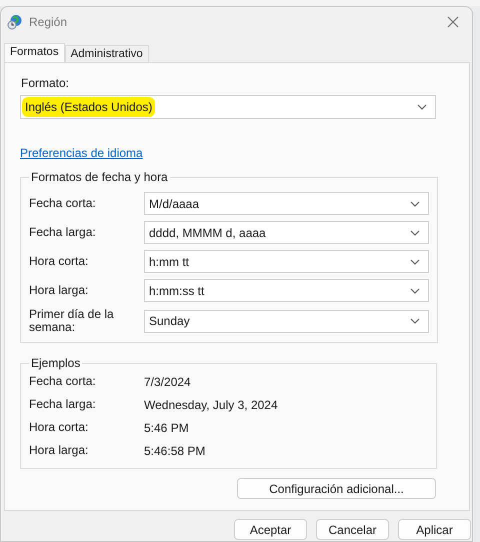 This screenshot has height=542, width=480. What do you see at coordinates (166, 427) in the screenshot?
I see `example-value: 5:46 PM` at bounding box center [166, 427].